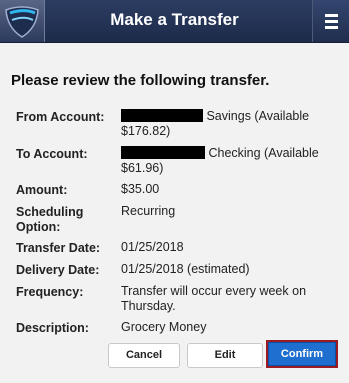 The height and width of the screenshot is (383, 349). Describe the element at coordinates (330, 21) in the screenshot. I see `hamburger-menu-icon` at that location.